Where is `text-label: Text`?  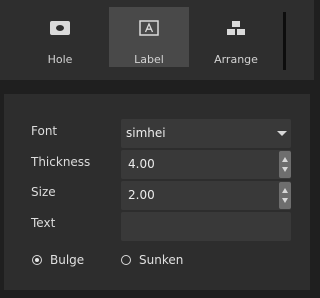
text-label: Text is located at coordinates (43, 223).